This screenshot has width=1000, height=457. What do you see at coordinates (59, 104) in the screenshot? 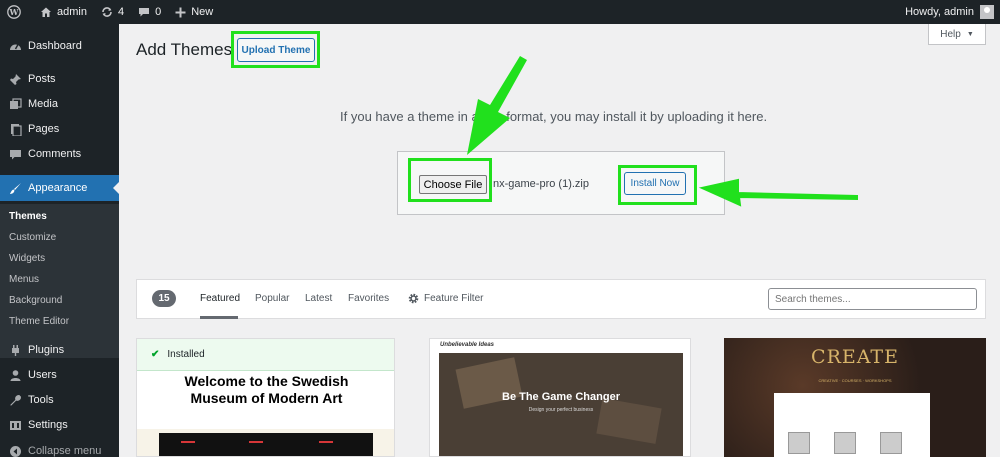
I see `sidebar-item-media: Media` at bounding box center [59, 104].